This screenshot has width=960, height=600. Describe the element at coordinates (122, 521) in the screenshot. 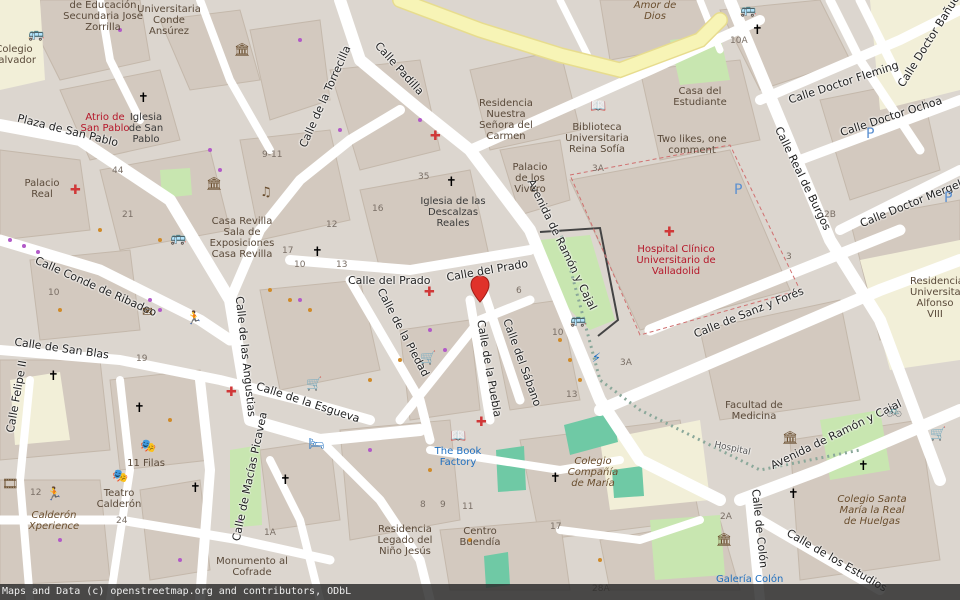

I see `house-number: 24` at that location.